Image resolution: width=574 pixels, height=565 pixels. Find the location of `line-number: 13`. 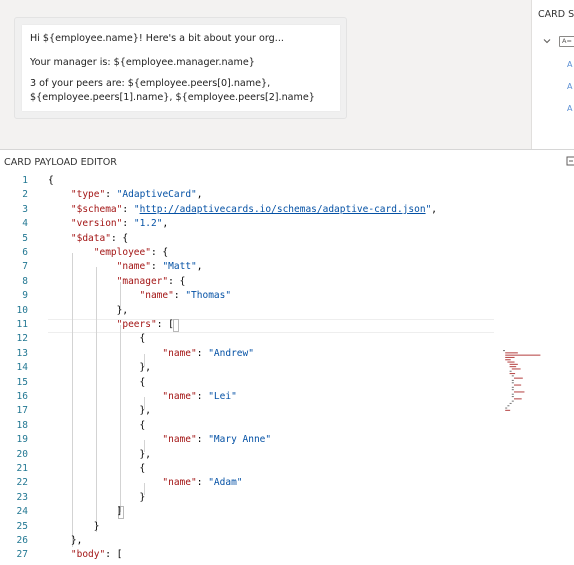

line-number: 13 is located at coordinates (22, 353).